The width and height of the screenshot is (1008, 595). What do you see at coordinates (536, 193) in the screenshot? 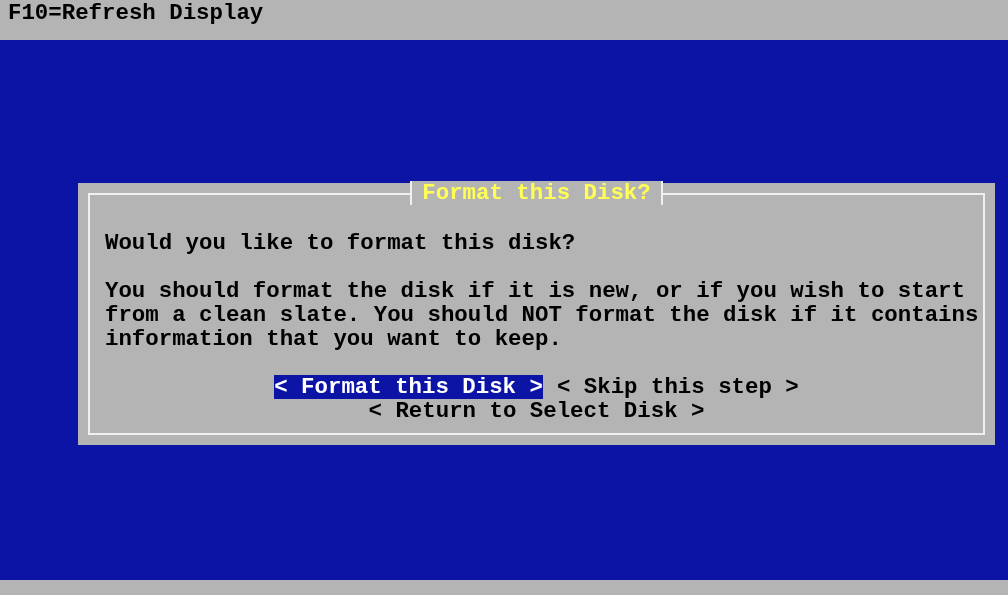
I see `dialog-title: Format this Disk?` at bounding box center [536, 193].